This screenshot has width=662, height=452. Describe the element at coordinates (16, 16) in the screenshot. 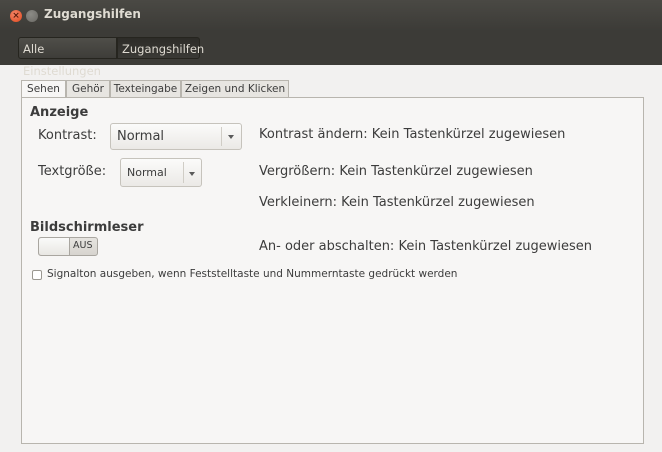

I see `close-icon: ×` at that location.